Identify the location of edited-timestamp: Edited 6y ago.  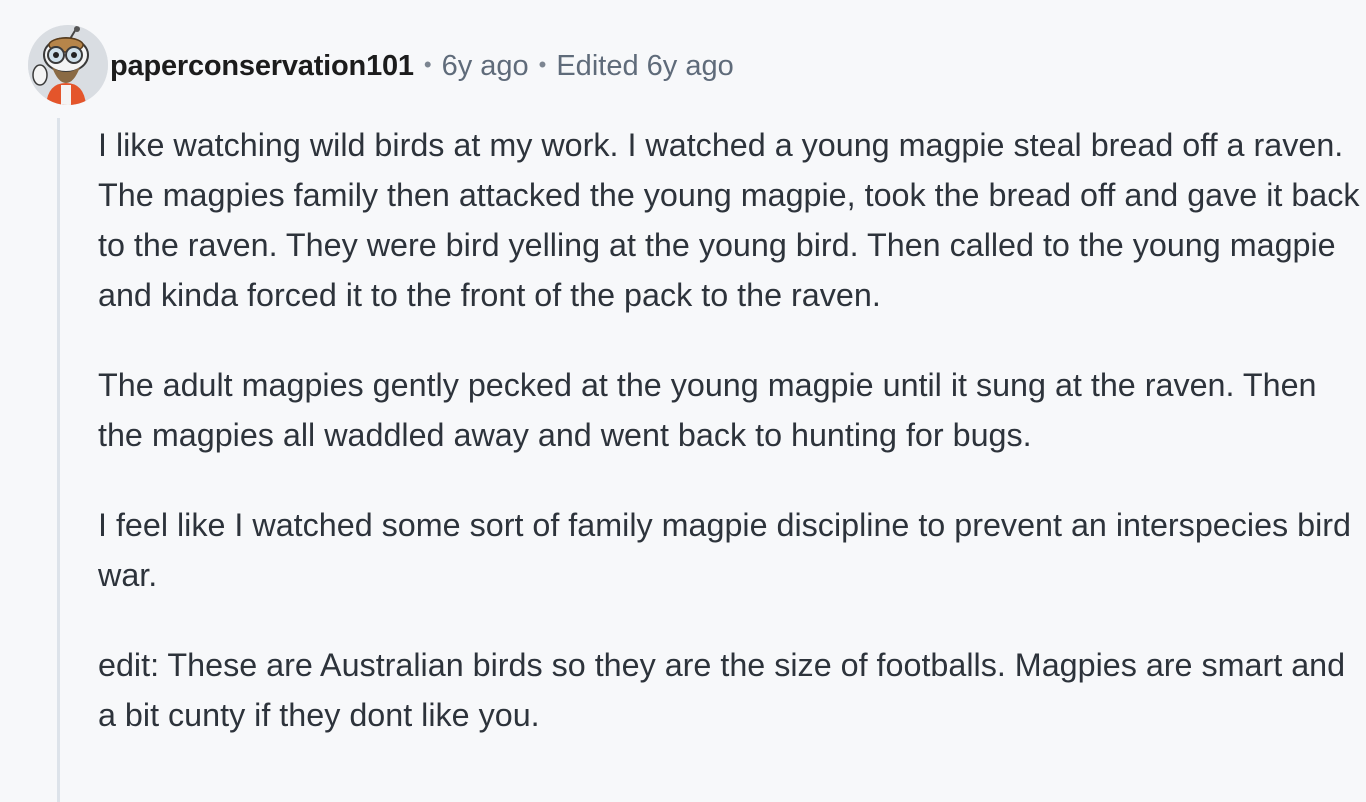
(645, 65).